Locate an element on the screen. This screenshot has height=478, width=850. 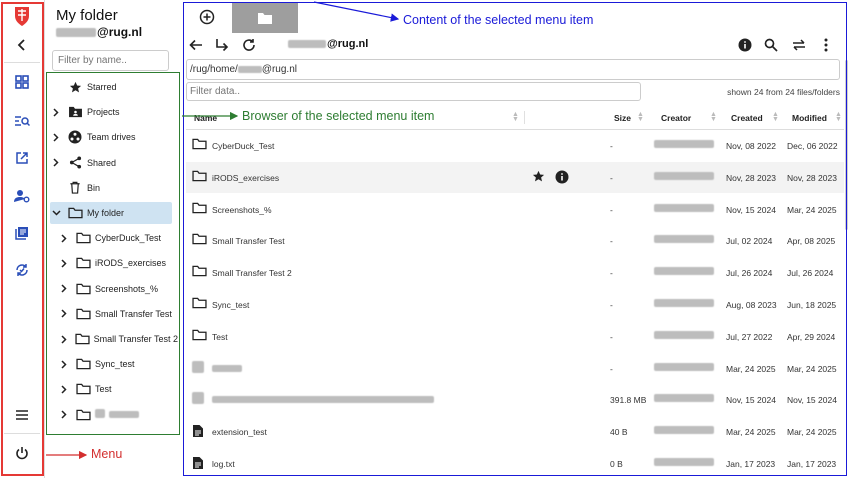
table-row: log.txt 0 B Jan, 17 2023 Jan, 17 2023 is located at coordinates (515, 463).